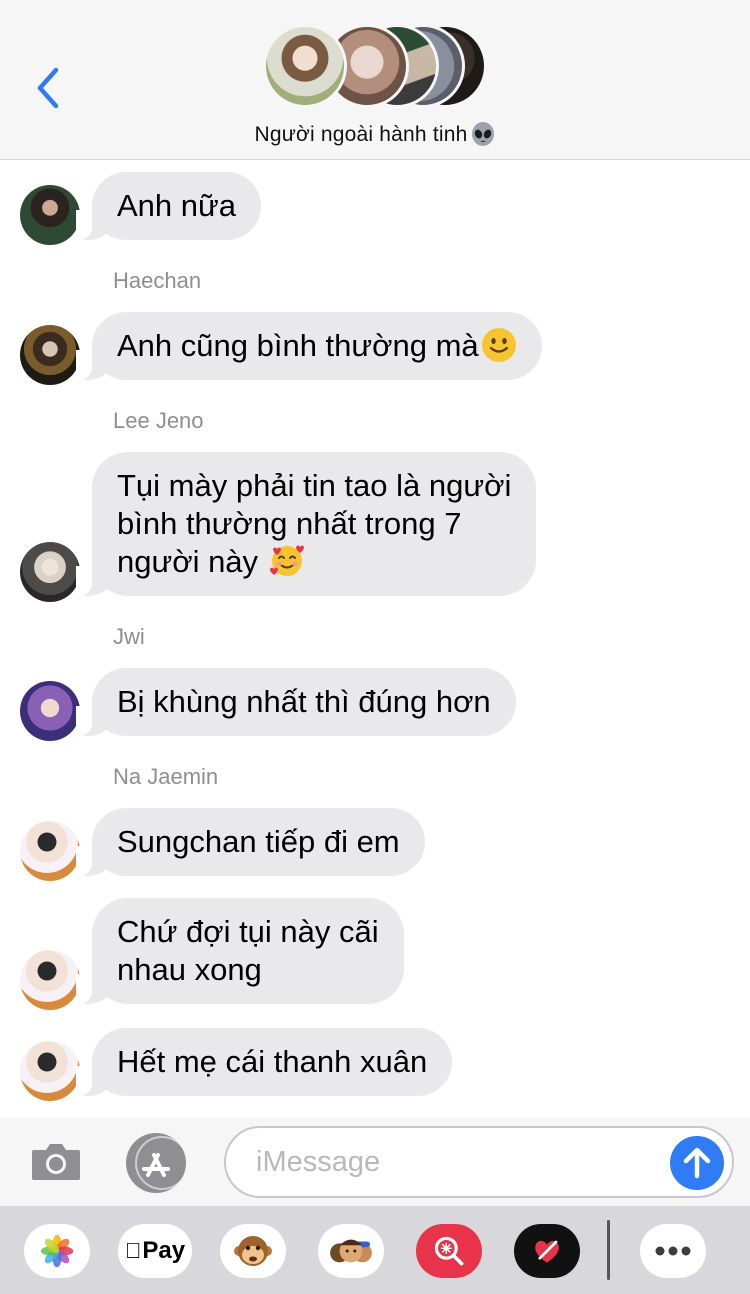 The height and width of the screenshot is (1294, 750). I want to click on more-apps-button, so click(673, 1251).